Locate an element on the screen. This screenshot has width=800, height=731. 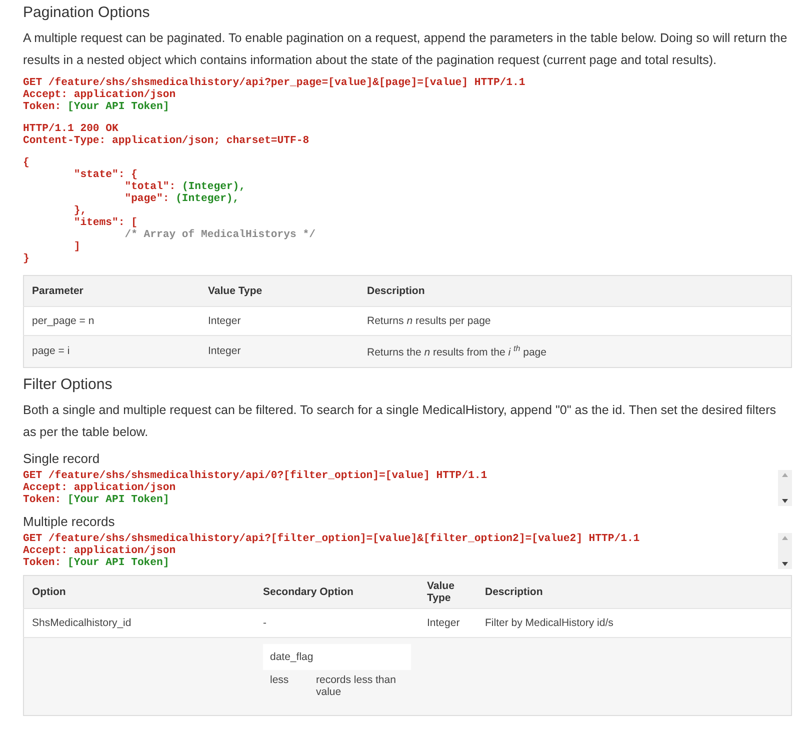
code-text: Content-Type: application/json; charset=UTF-8 is located at coordinates (166, 141).